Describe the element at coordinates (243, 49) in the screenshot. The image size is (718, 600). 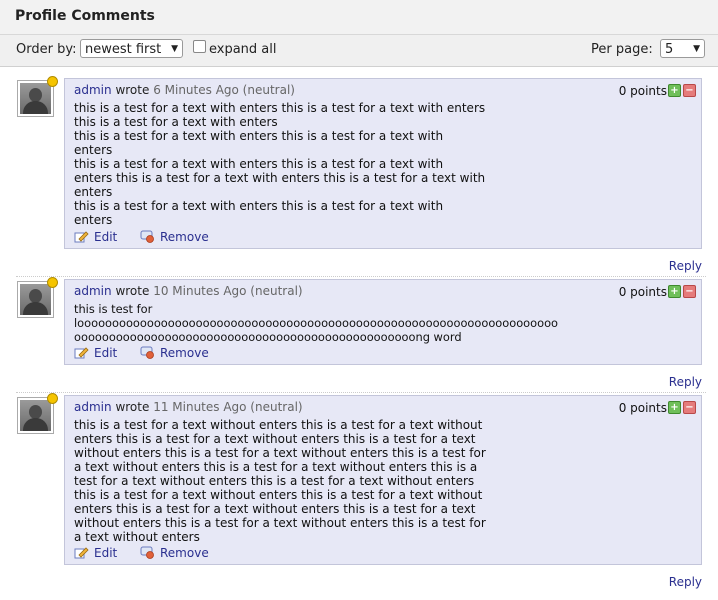
I see `expand-all-label: expand all` at that location.